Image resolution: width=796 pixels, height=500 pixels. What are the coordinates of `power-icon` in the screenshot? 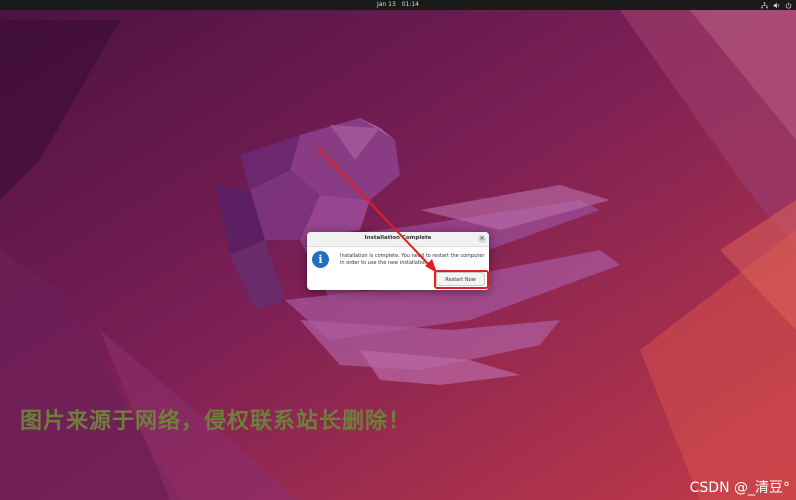 It's located at (788, 5).